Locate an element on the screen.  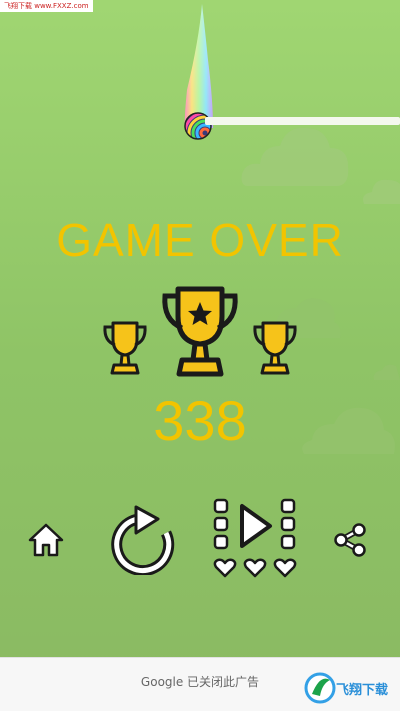
levels-button: levels is located at coordinates (255, 541).